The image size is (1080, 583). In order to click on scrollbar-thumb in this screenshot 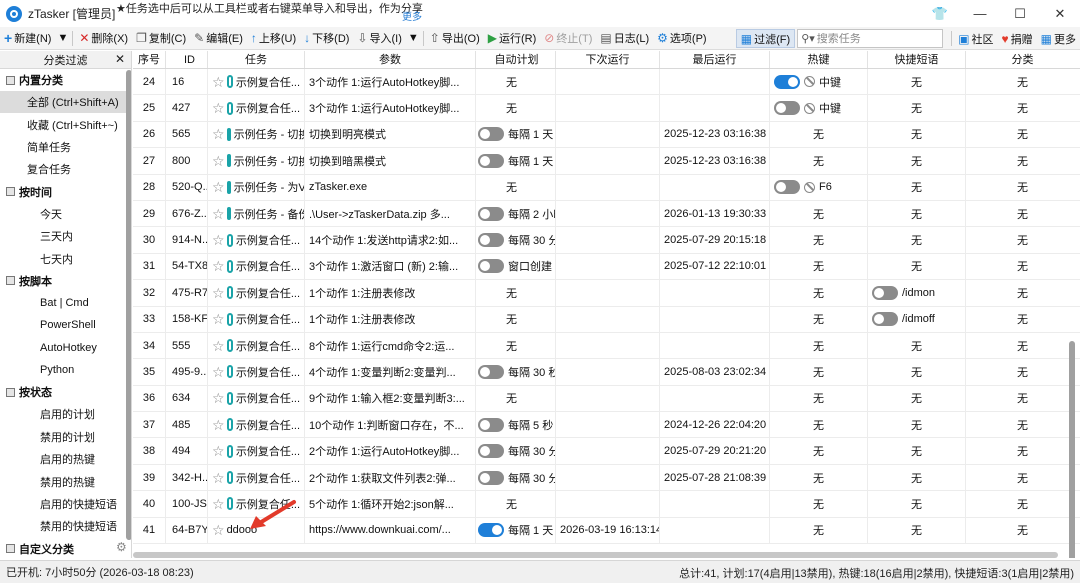, I will do `click(595, 555)`.